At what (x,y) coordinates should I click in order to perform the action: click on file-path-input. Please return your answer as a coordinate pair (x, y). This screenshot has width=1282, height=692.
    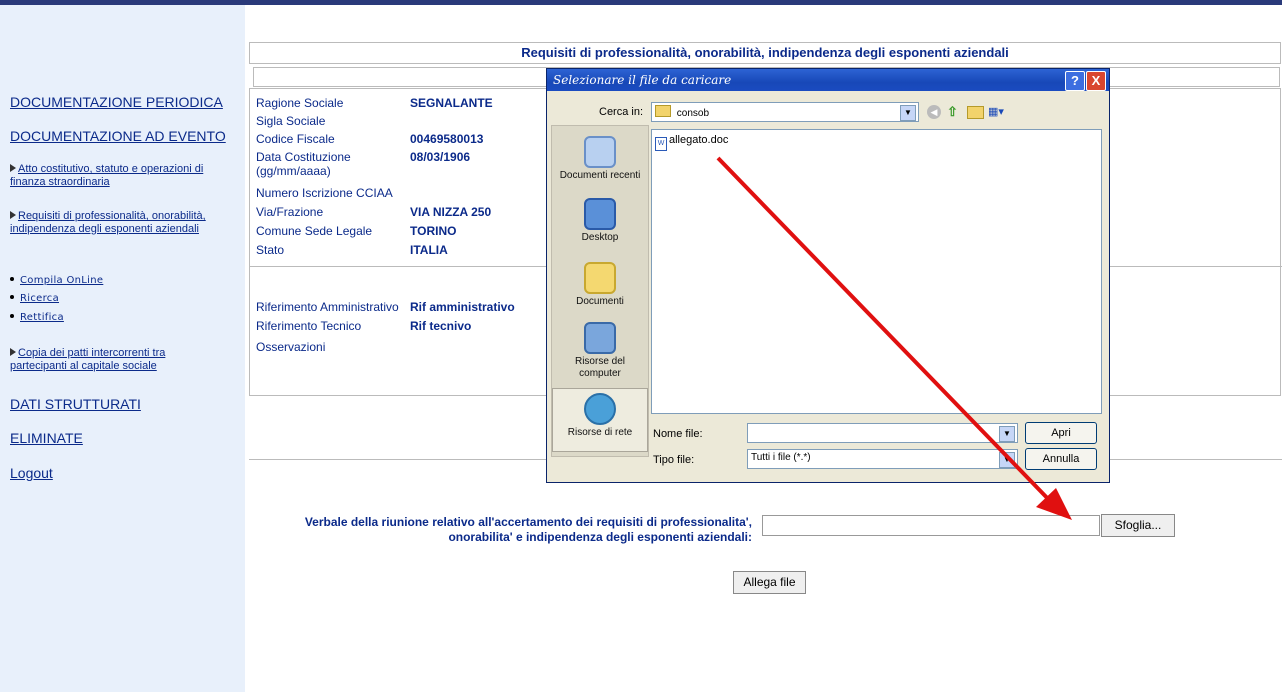
    Looking at the image, I should click on (931, 525).